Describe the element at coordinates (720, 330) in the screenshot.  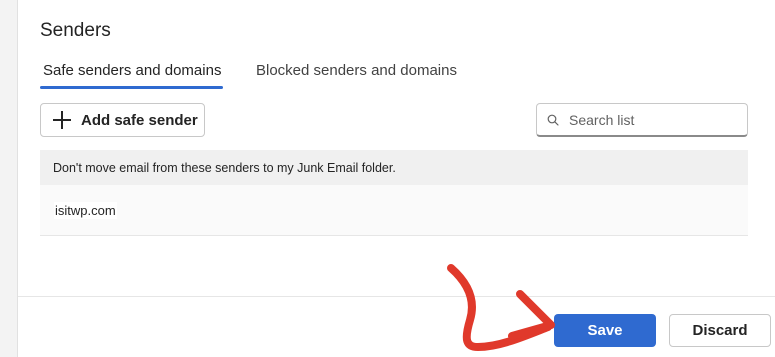
I see `discard-button: Discard` at that location.